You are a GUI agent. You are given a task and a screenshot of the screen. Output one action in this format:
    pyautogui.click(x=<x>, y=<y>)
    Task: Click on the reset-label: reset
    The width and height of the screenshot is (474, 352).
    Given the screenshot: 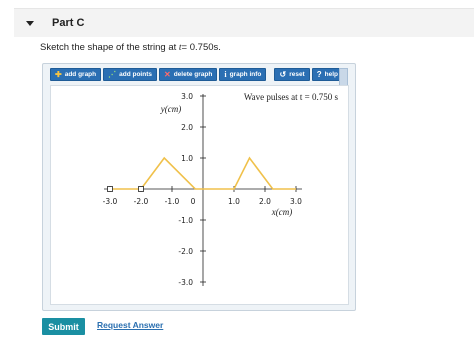 What is the action you would take?
    pyautogui.click(x=297, y=74)
    